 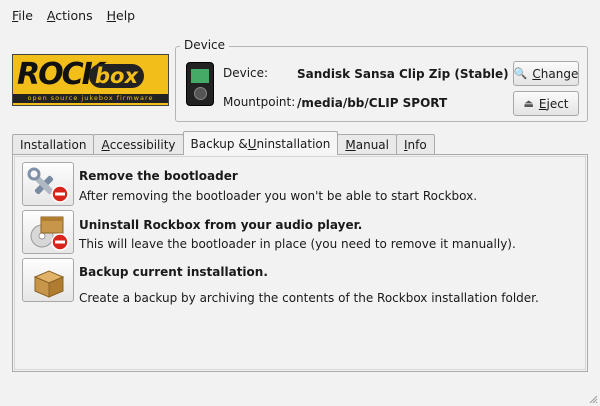 What do you see at coordinates (367, 144) in the screenshot?
I see `tab-manual: Manual` at bounding box center [367, 144].